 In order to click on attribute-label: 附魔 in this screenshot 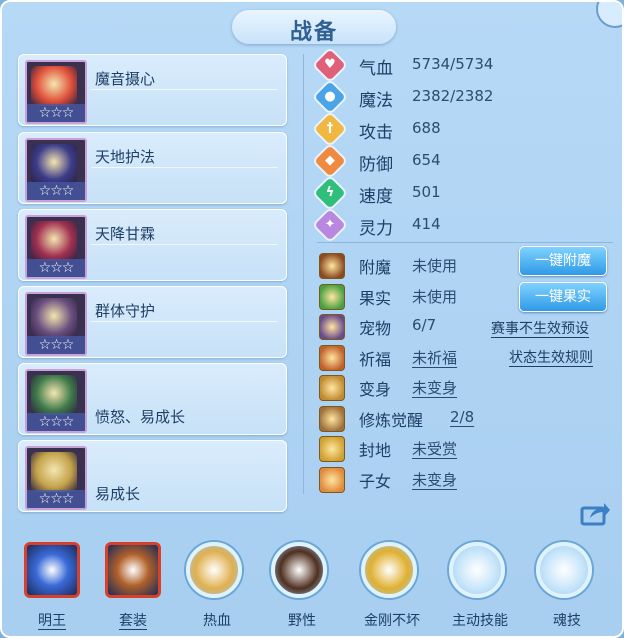, I will do `click(375, 267)`.